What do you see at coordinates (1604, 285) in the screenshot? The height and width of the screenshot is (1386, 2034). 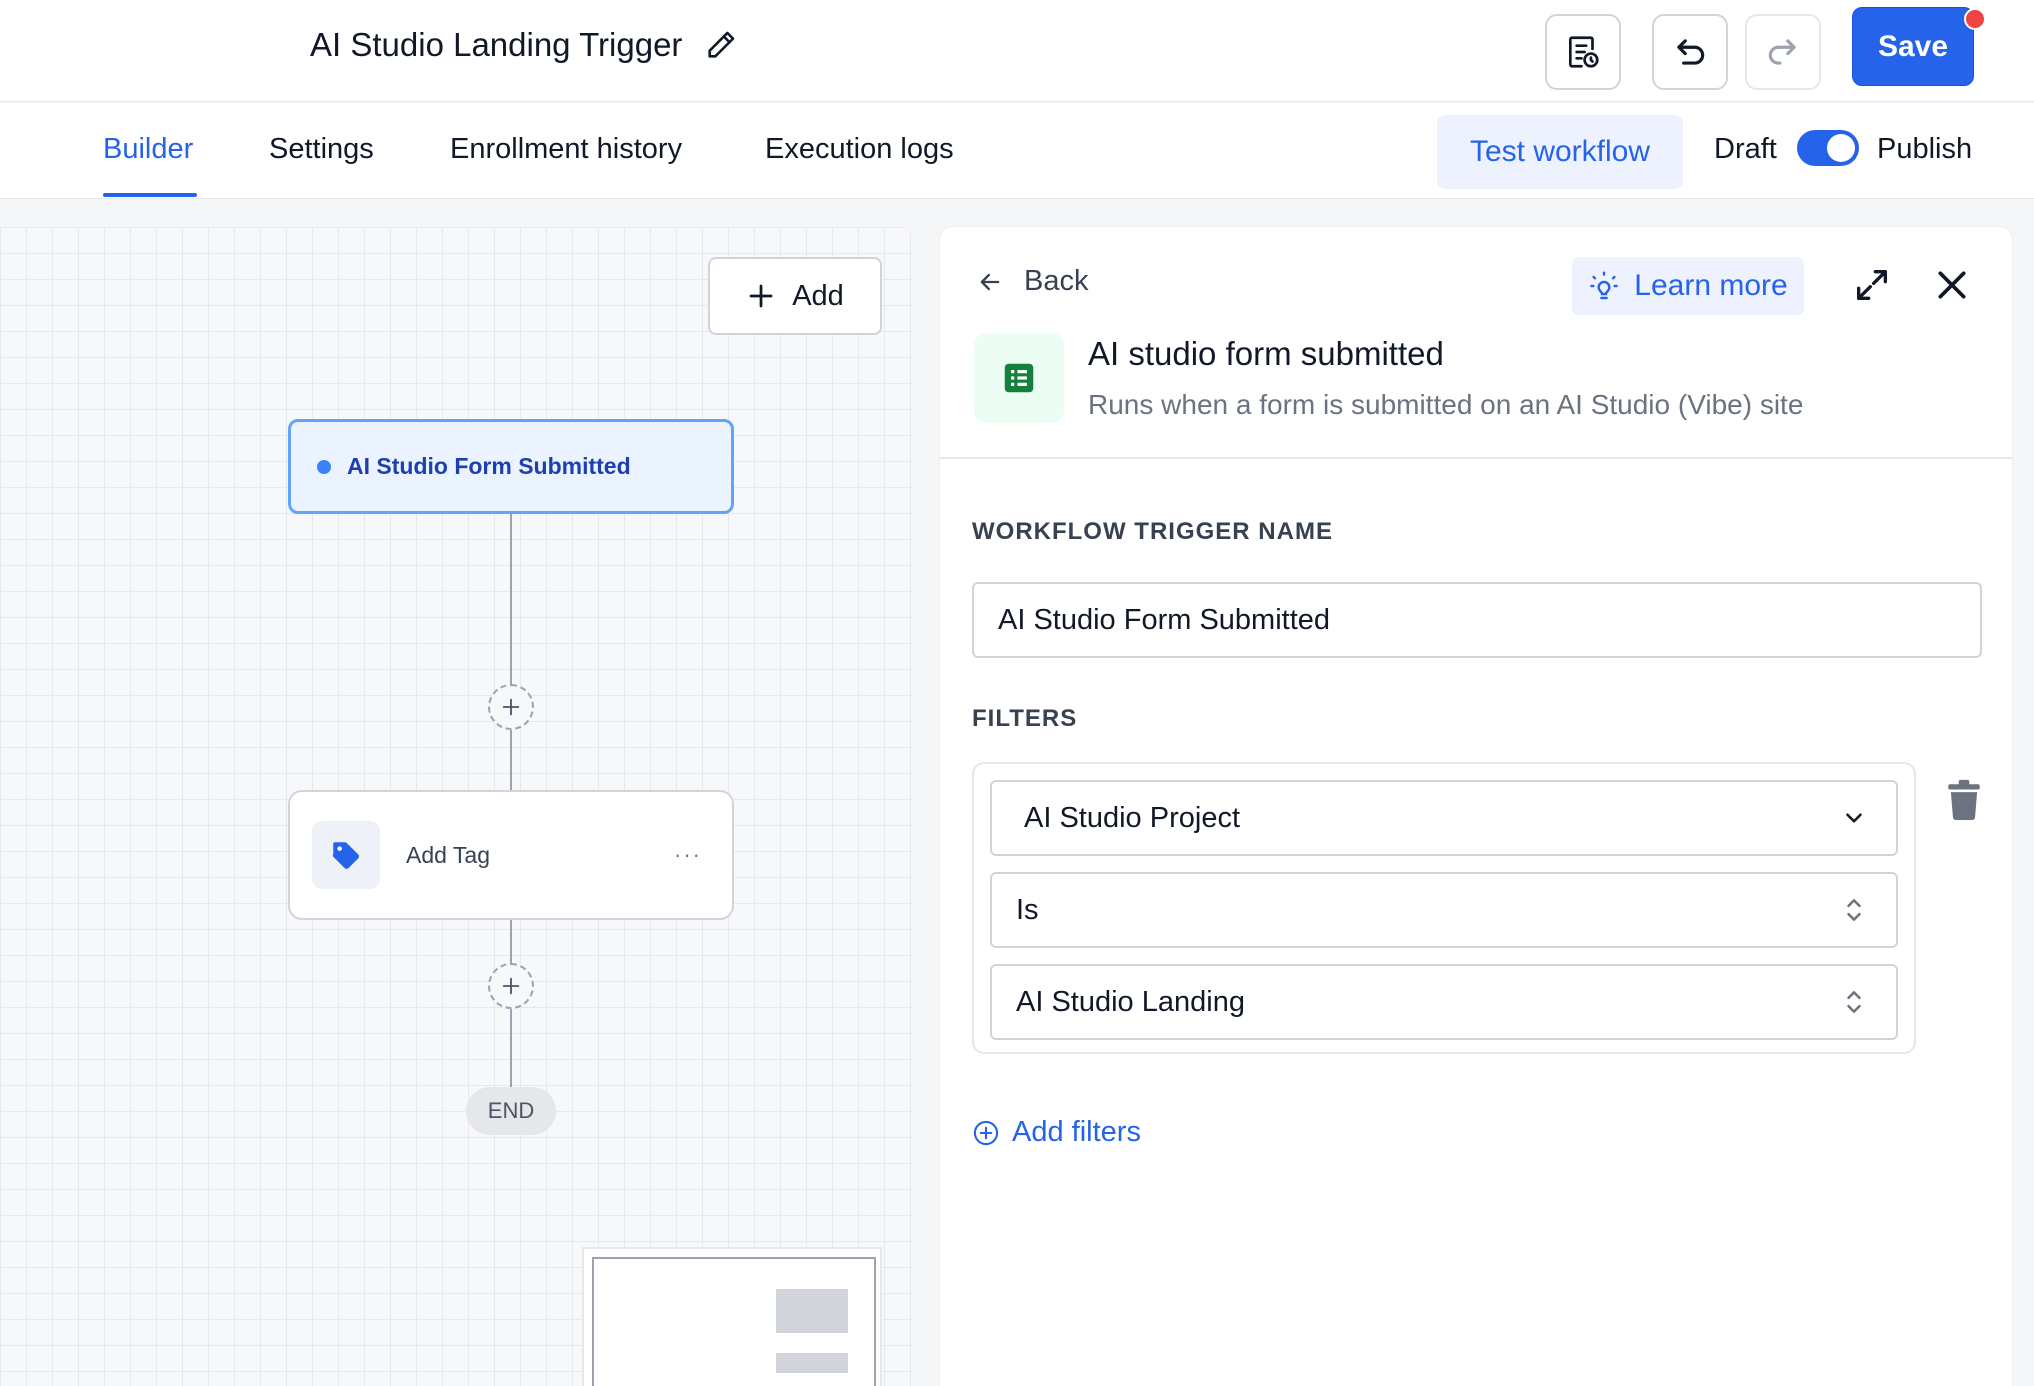 I see `lightbulb-icon` at bounding box center [1604, 285].